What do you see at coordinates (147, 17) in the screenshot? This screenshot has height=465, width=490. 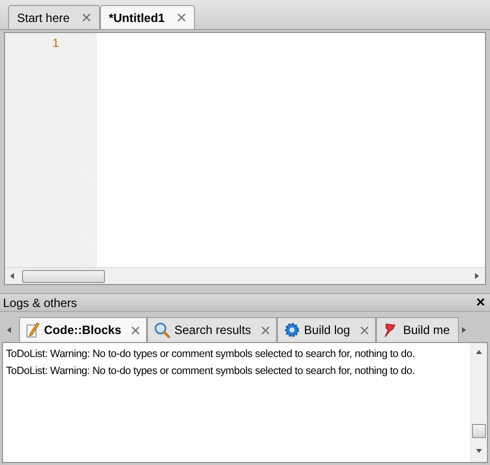 I see `editor-tab: *Untitled1` at bounding box center [147, 17].